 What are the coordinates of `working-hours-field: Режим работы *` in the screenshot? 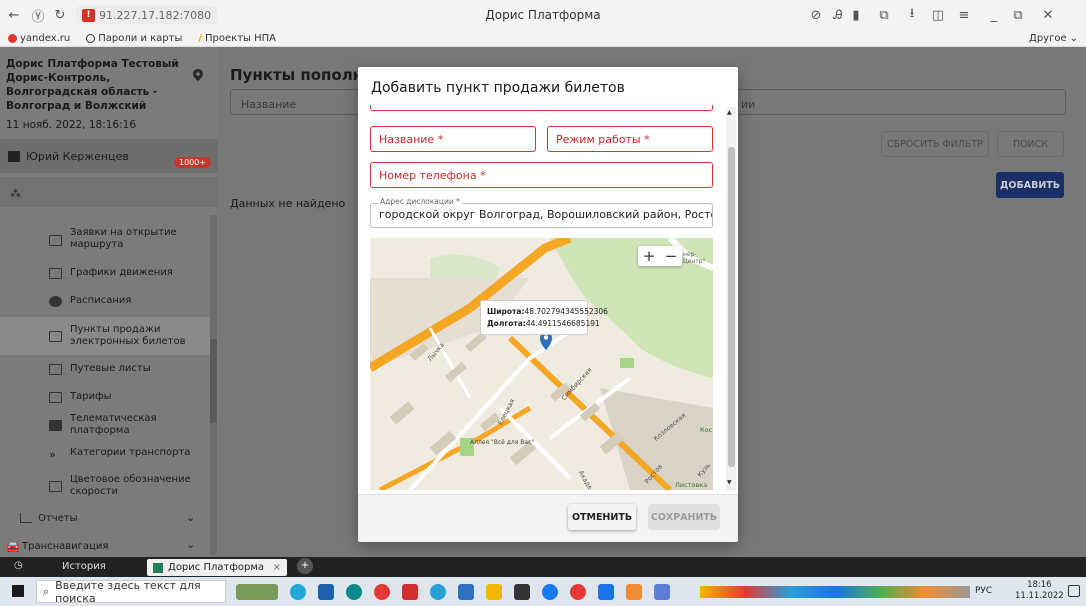 It's located at (630, 139).